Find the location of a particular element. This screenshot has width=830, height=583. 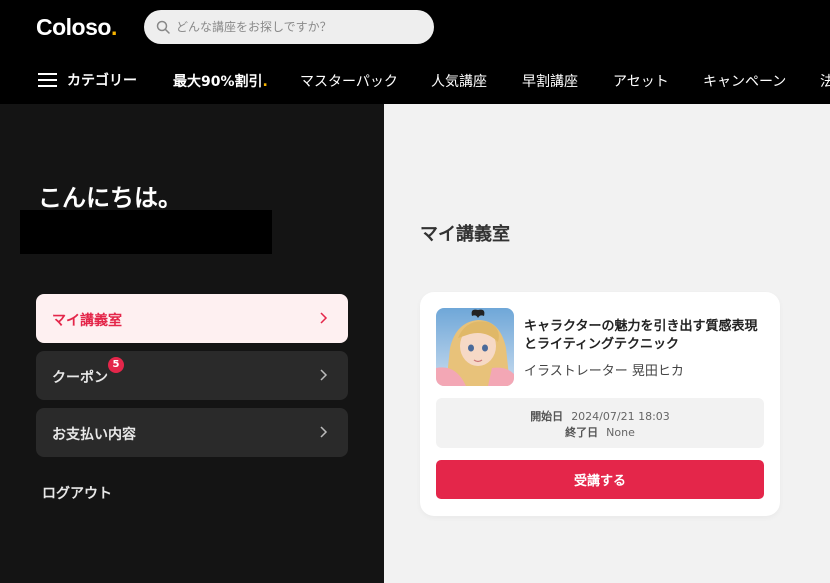

sidebar-item-payments: お支払い内容 is located at coordinates (192, 432).